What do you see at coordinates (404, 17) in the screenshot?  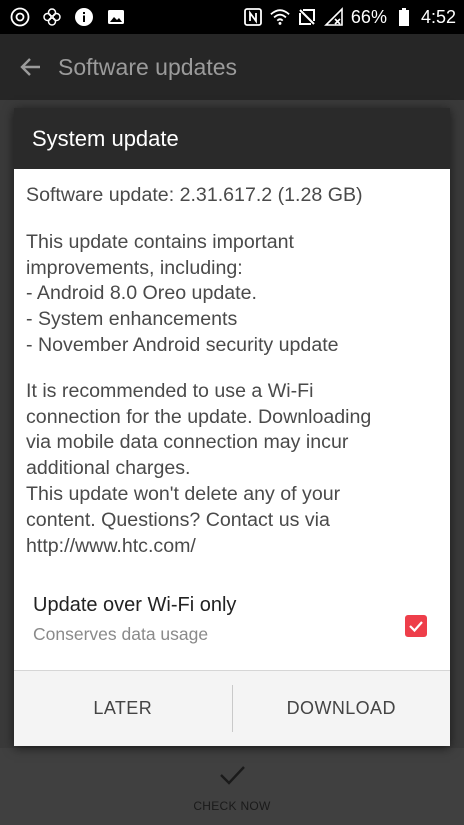 I see `battery-icon` at bounding box center [404, 17].